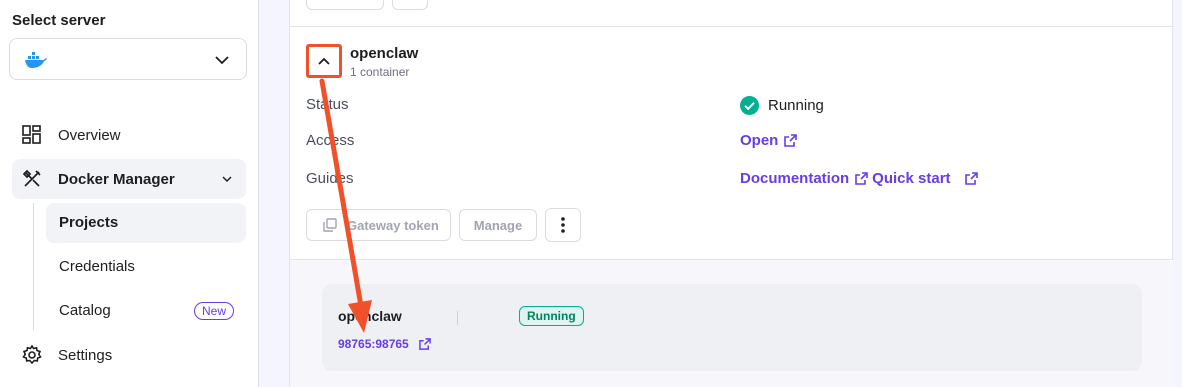 The image size is (1182, 387). What do you see at coordinates (330, 178) in the screenshot?
I see `guides-label: Guides` at bounding box center [330, 178].